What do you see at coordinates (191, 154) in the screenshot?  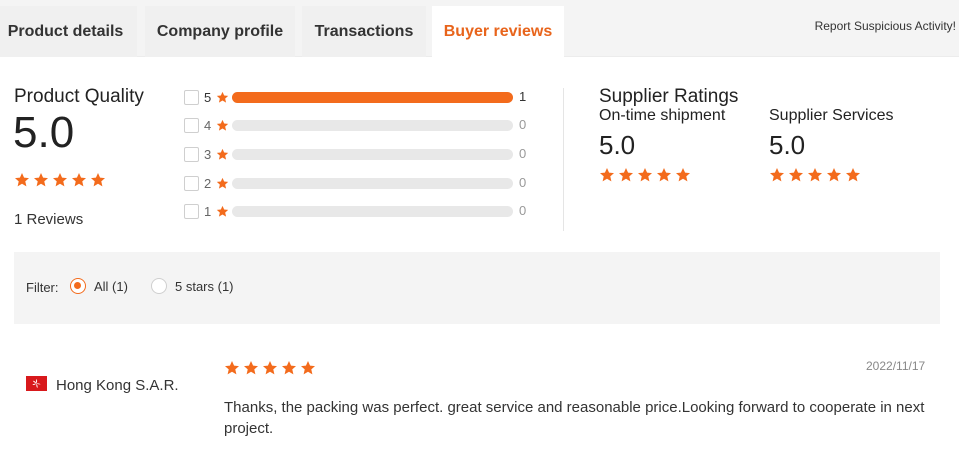 I see `rating-3-checkbox` at bounding box center [191, 154].